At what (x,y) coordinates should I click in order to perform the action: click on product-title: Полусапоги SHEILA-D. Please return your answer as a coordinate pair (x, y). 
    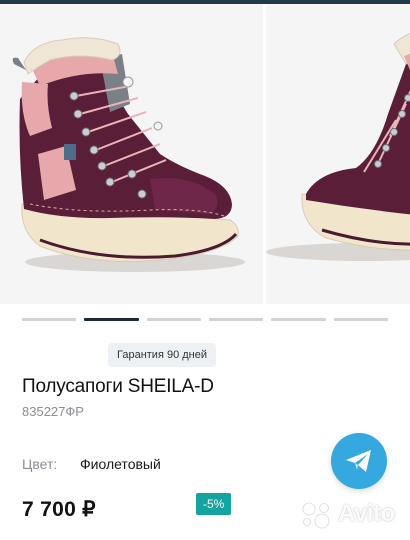
    Looking at the image, I should click on (118, 386).